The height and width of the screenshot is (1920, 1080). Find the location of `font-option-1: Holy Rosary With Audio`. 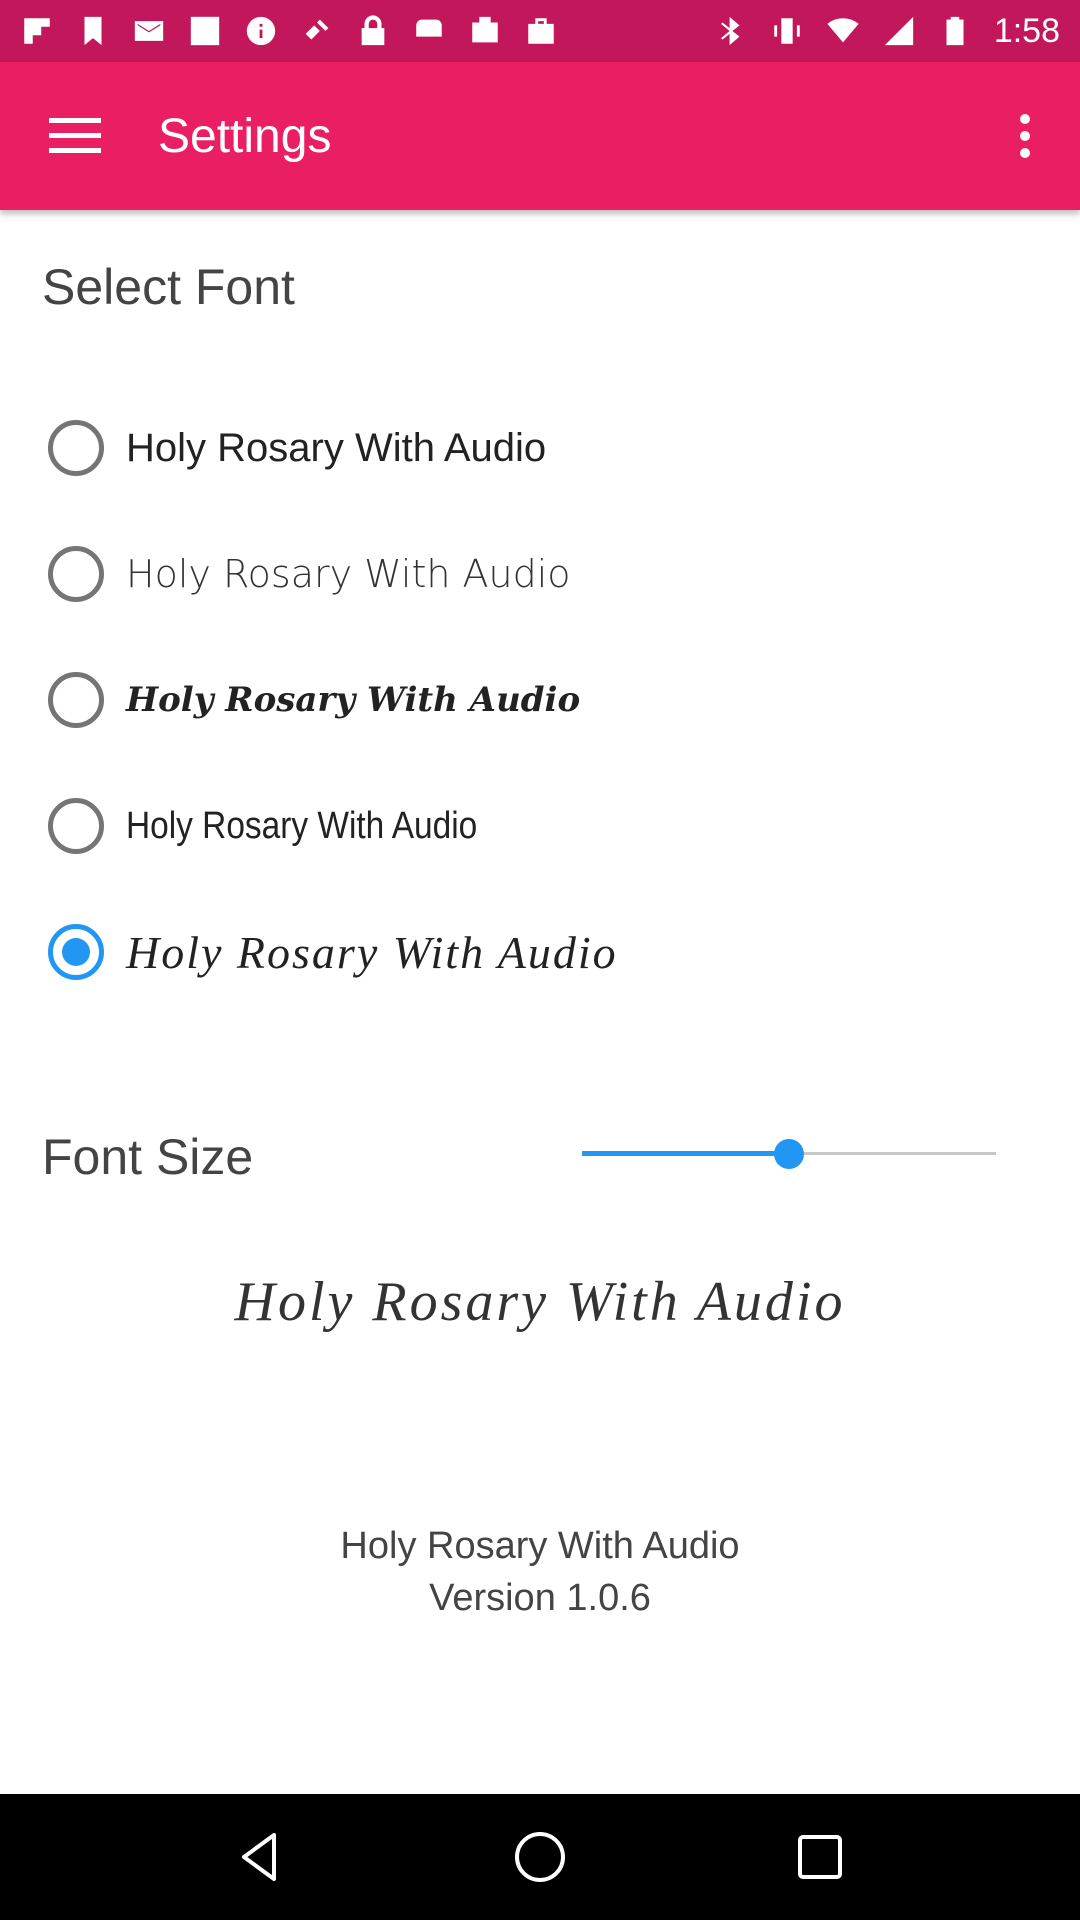

font-option-1: Holy Rosary With Audio is located at coordinates (548, 448).